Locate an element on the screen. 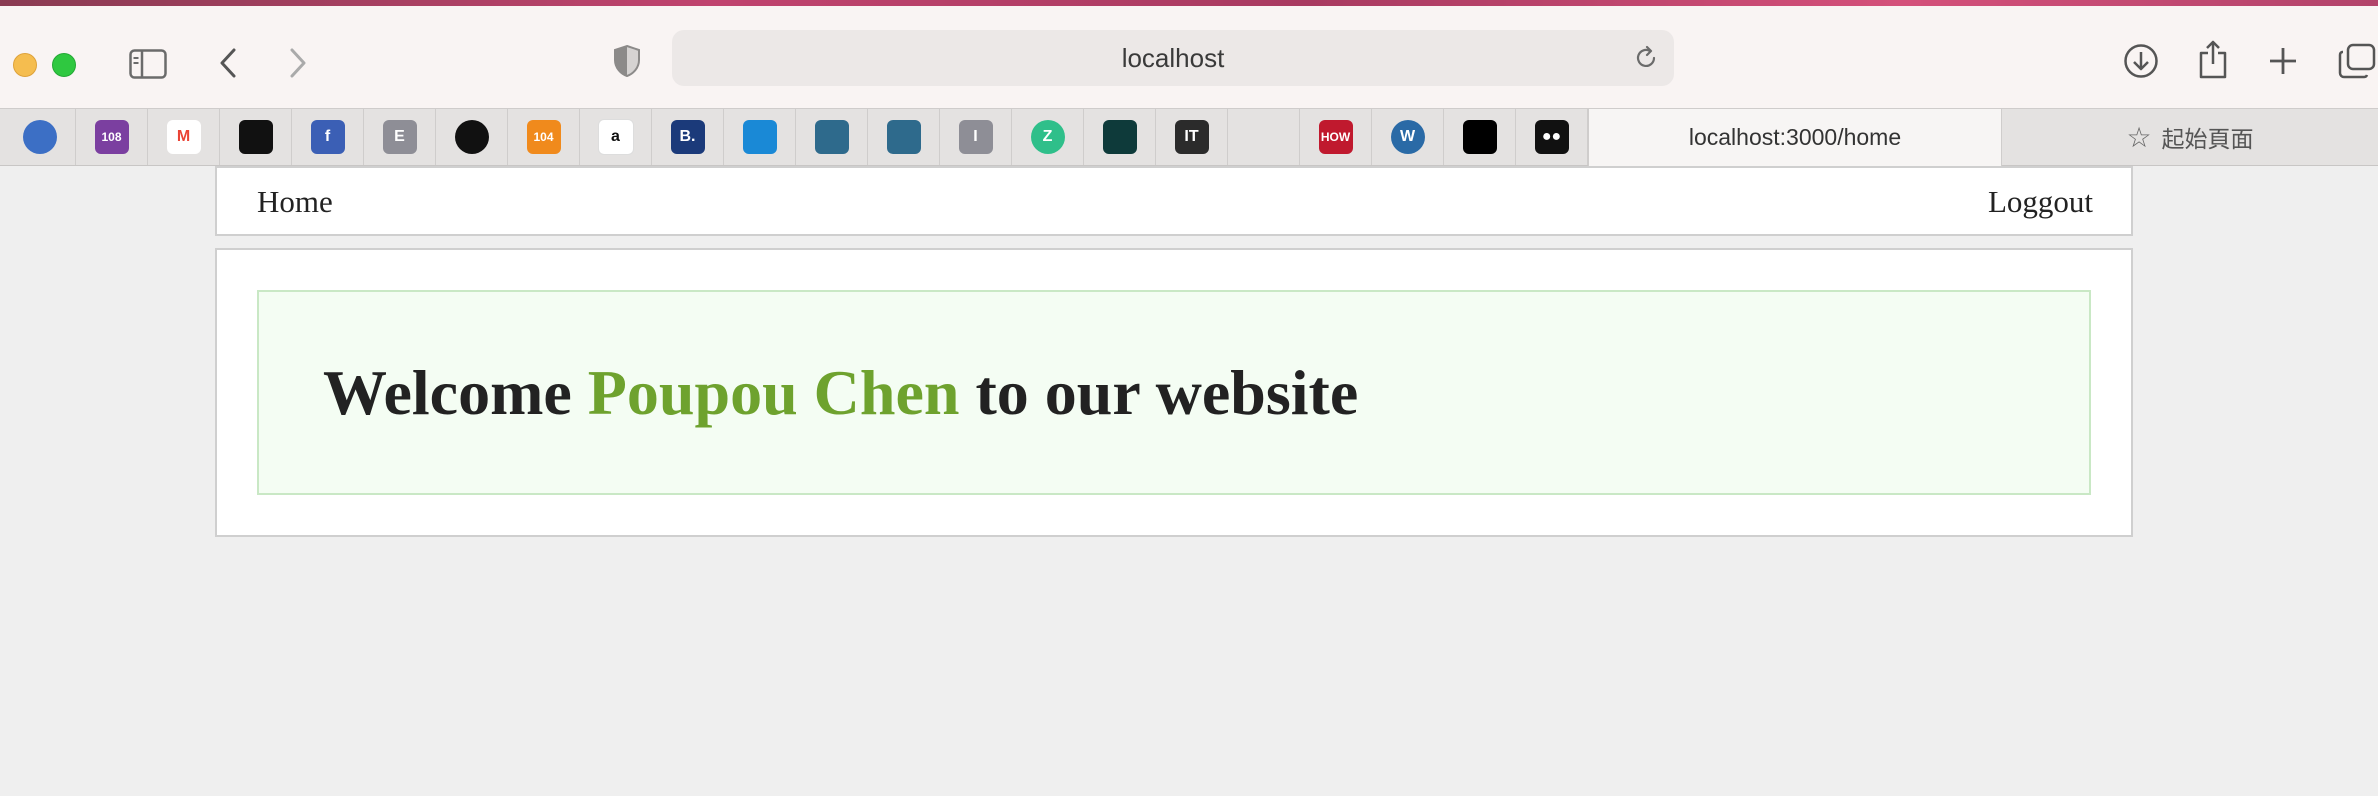 The height and width of the screenshot is (796, 2378). tab-start-page: ☆ 起始頁面 is located at coordinates (2190, 137).